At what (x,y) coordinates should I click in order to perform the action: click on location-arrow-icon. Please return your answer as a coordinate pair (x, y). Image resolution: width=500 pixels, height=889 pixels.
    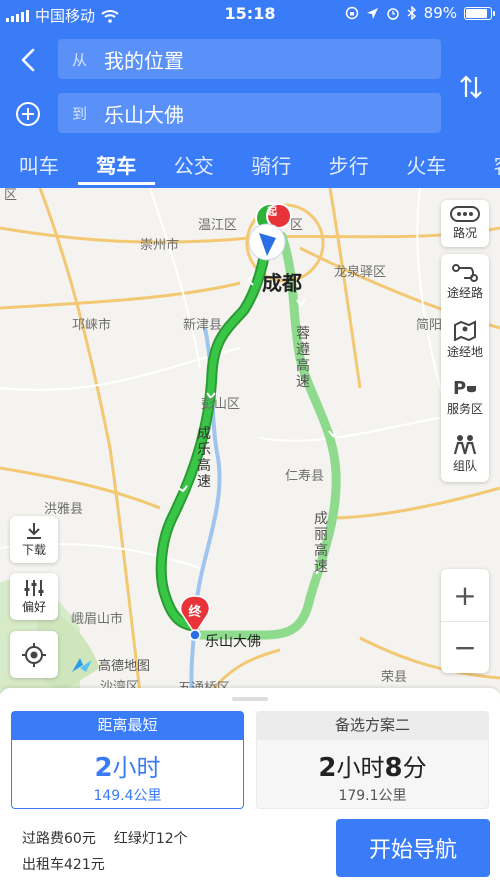
    Looking at the image, I should click on (372, 13).